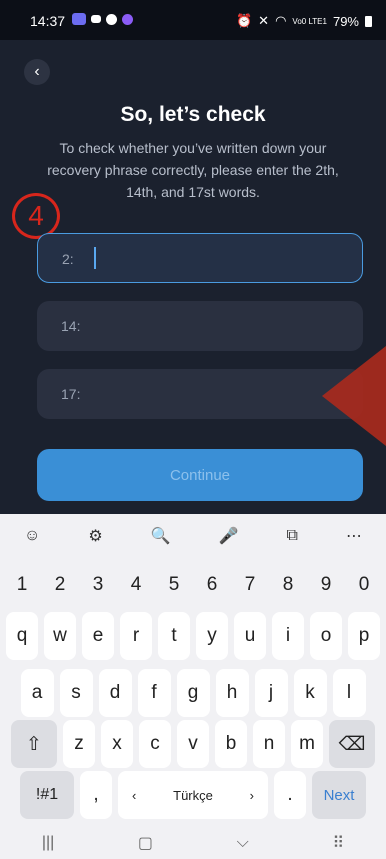 Image resolution: width=386 pixels, height=859 pixels. I want to click on video-icon, so click(96, 19).